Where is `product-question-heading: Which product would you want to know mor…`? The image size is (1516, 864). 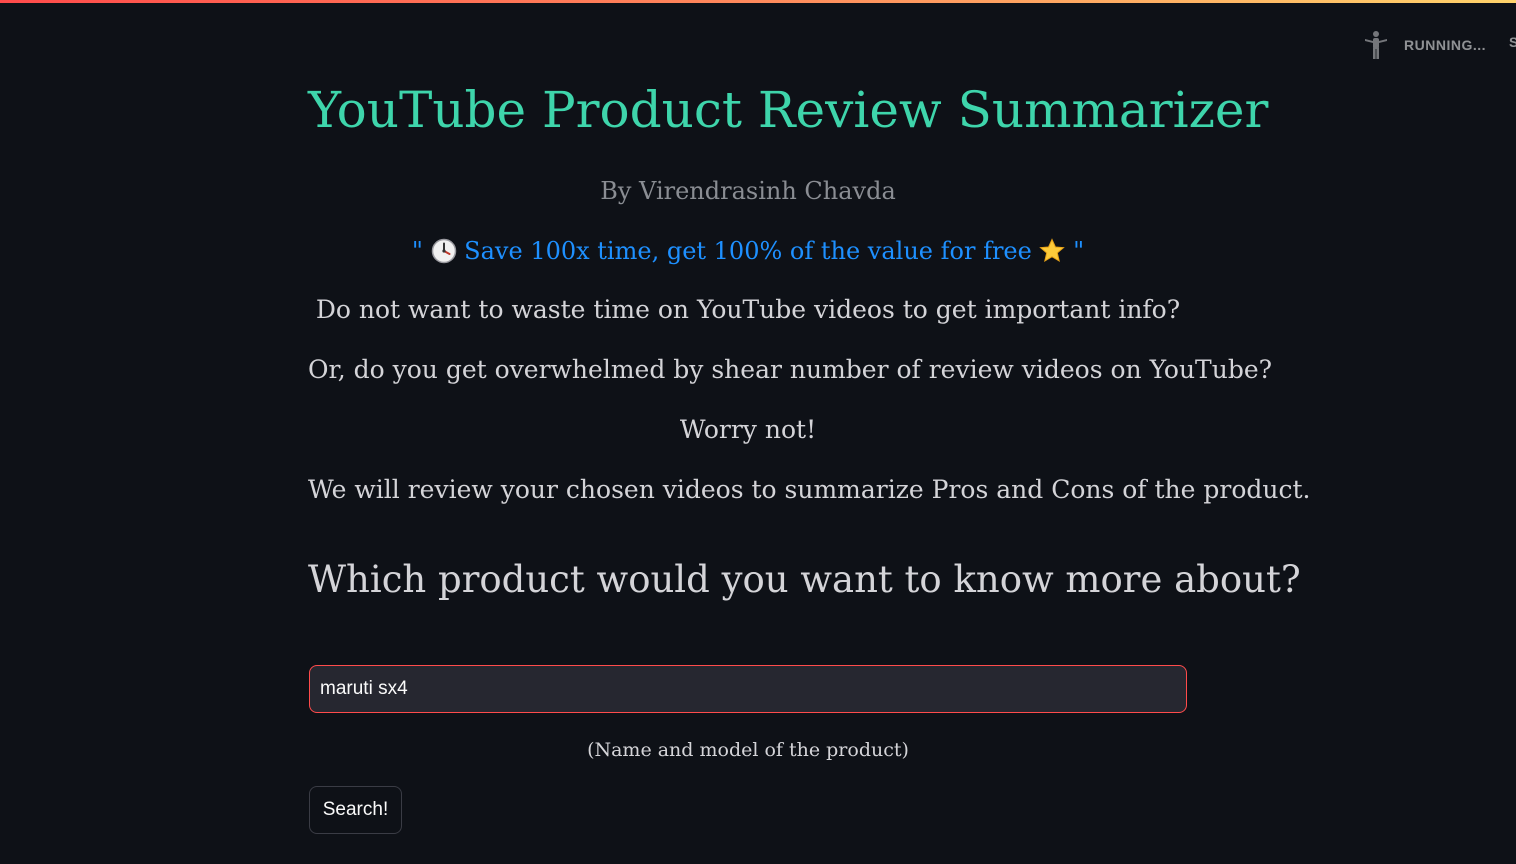
product-question-heading: Which product would you want to know mor… is located at coordinates (804, 579).